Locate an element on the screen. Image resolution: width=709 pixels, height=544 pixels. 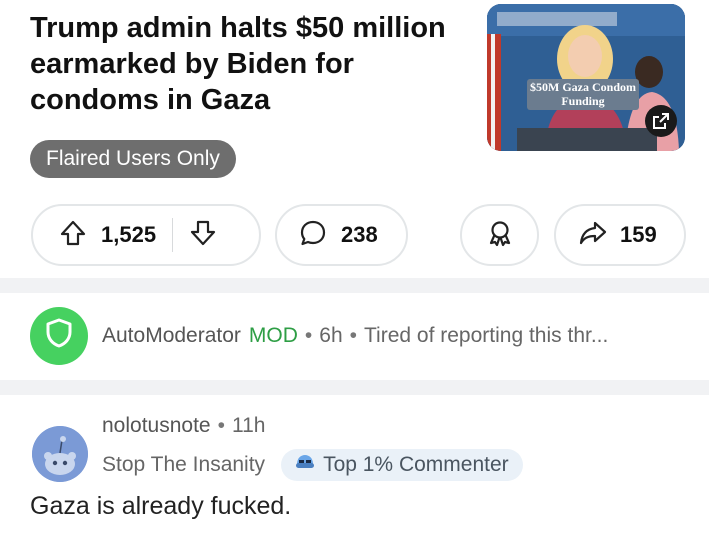
share-icon is located at coordinates (593, 235).